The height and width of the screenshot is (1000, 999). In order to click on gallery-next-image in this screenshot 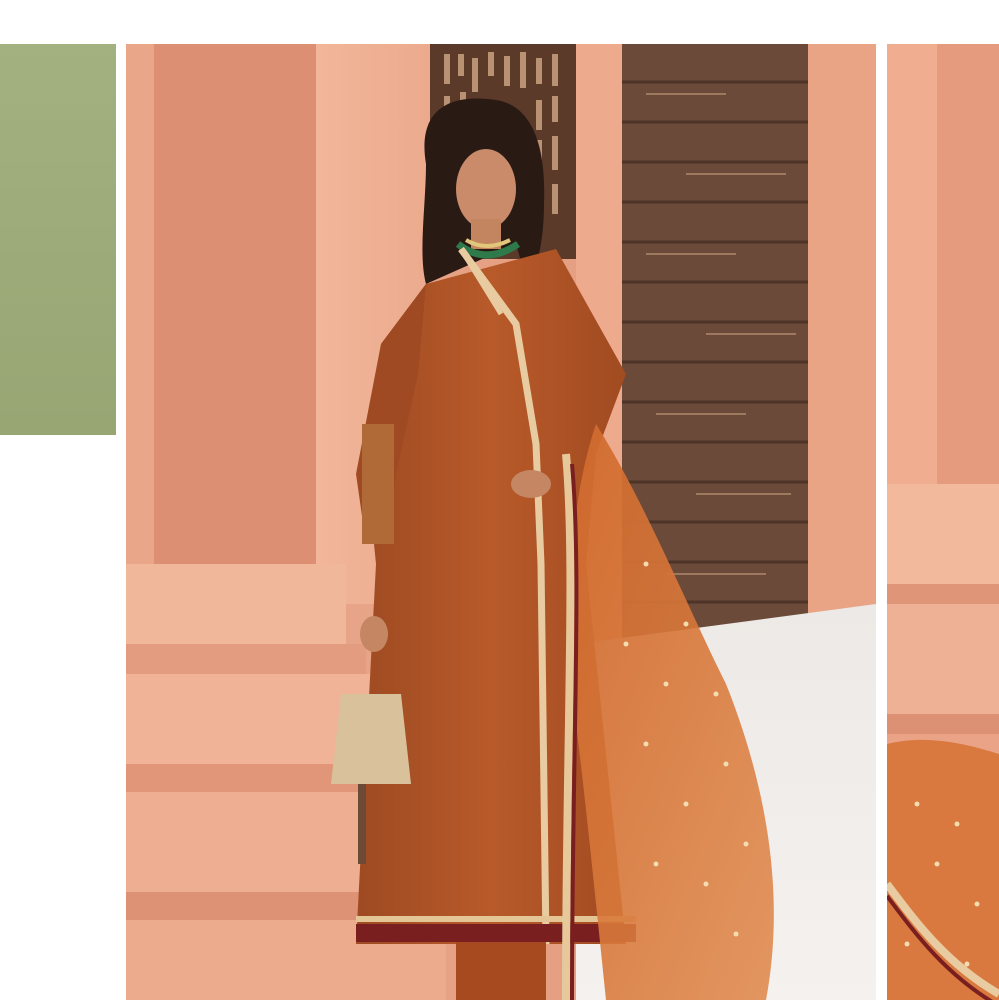, I will do `click(943, 522)`.